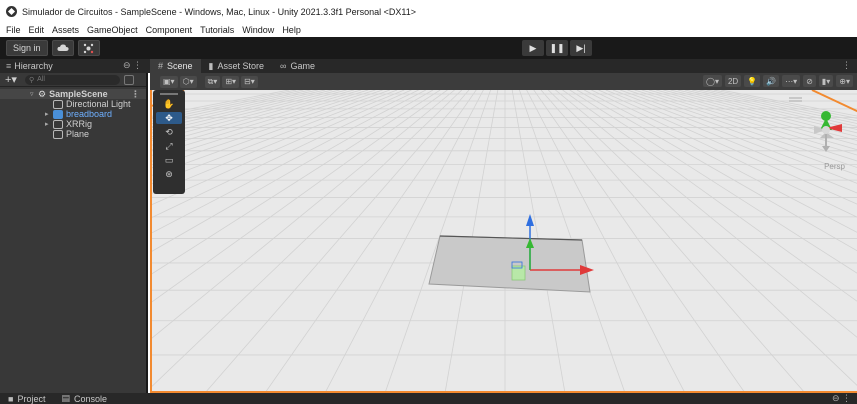 This screenshot has width=857, height=404. I want to click on scene-grid-icon: #, so click(161, 66).